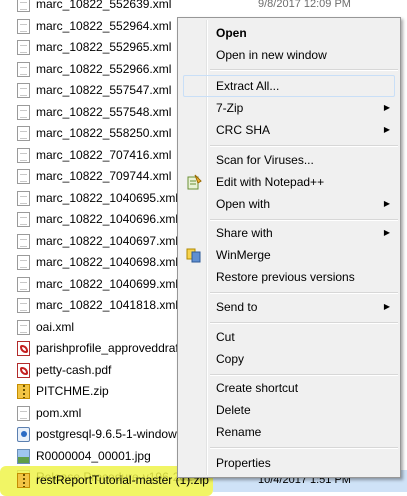 The height and width of the screenshot is (496, 407). What do you see at coordinates (289, 307) in the screenshot?
I see `menu-item-send-to: Send to ▶` at bounding box center [289, 307].